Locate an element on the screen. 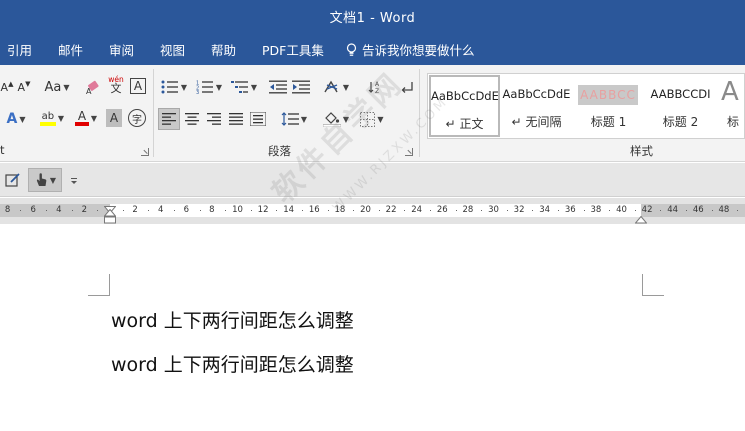 This screenshot has width=745, height=431. ruler-tick-label: 46 is located at coordinates (698, 210).